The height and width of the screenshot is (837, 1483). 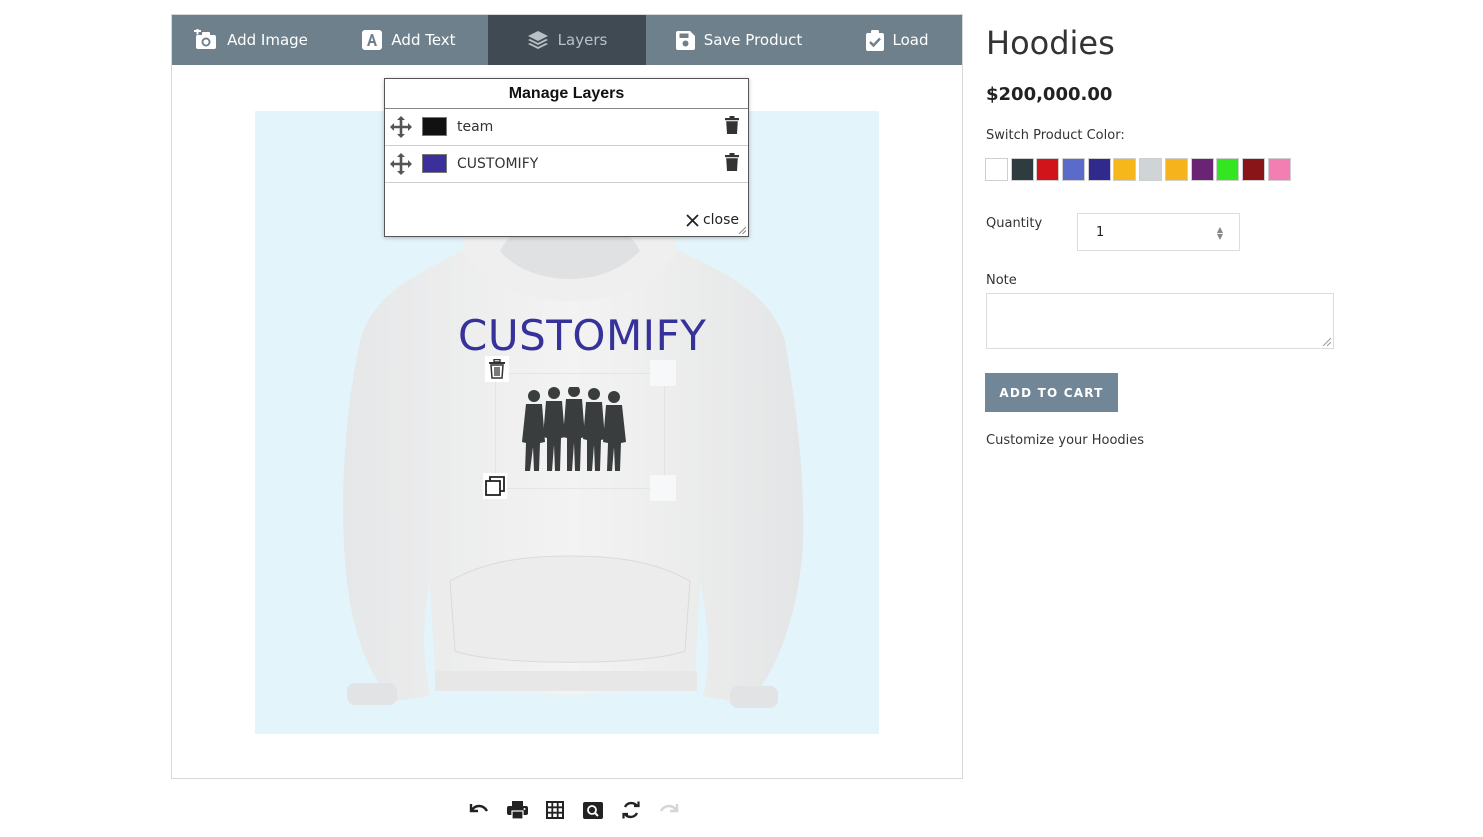 What do you see at coordinates (874, 40) in the screenshot?
I see `clipboard-check-icon` at bounding box center [874, 40].